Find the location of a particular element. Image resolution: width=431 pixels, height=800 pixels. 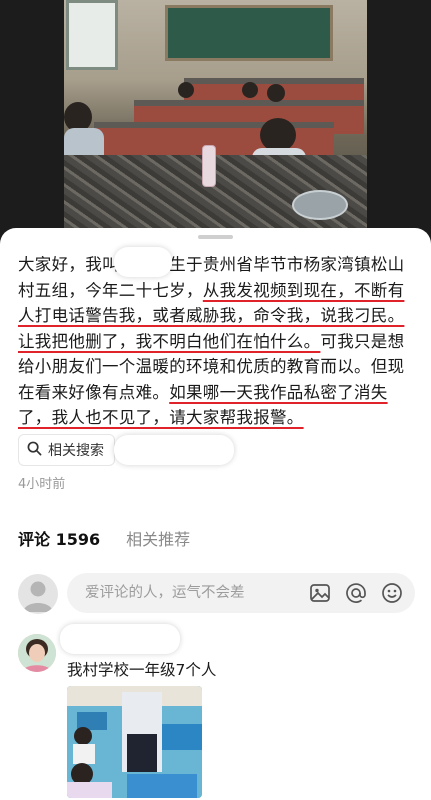

blackboard is located at coordinates (249, 33).